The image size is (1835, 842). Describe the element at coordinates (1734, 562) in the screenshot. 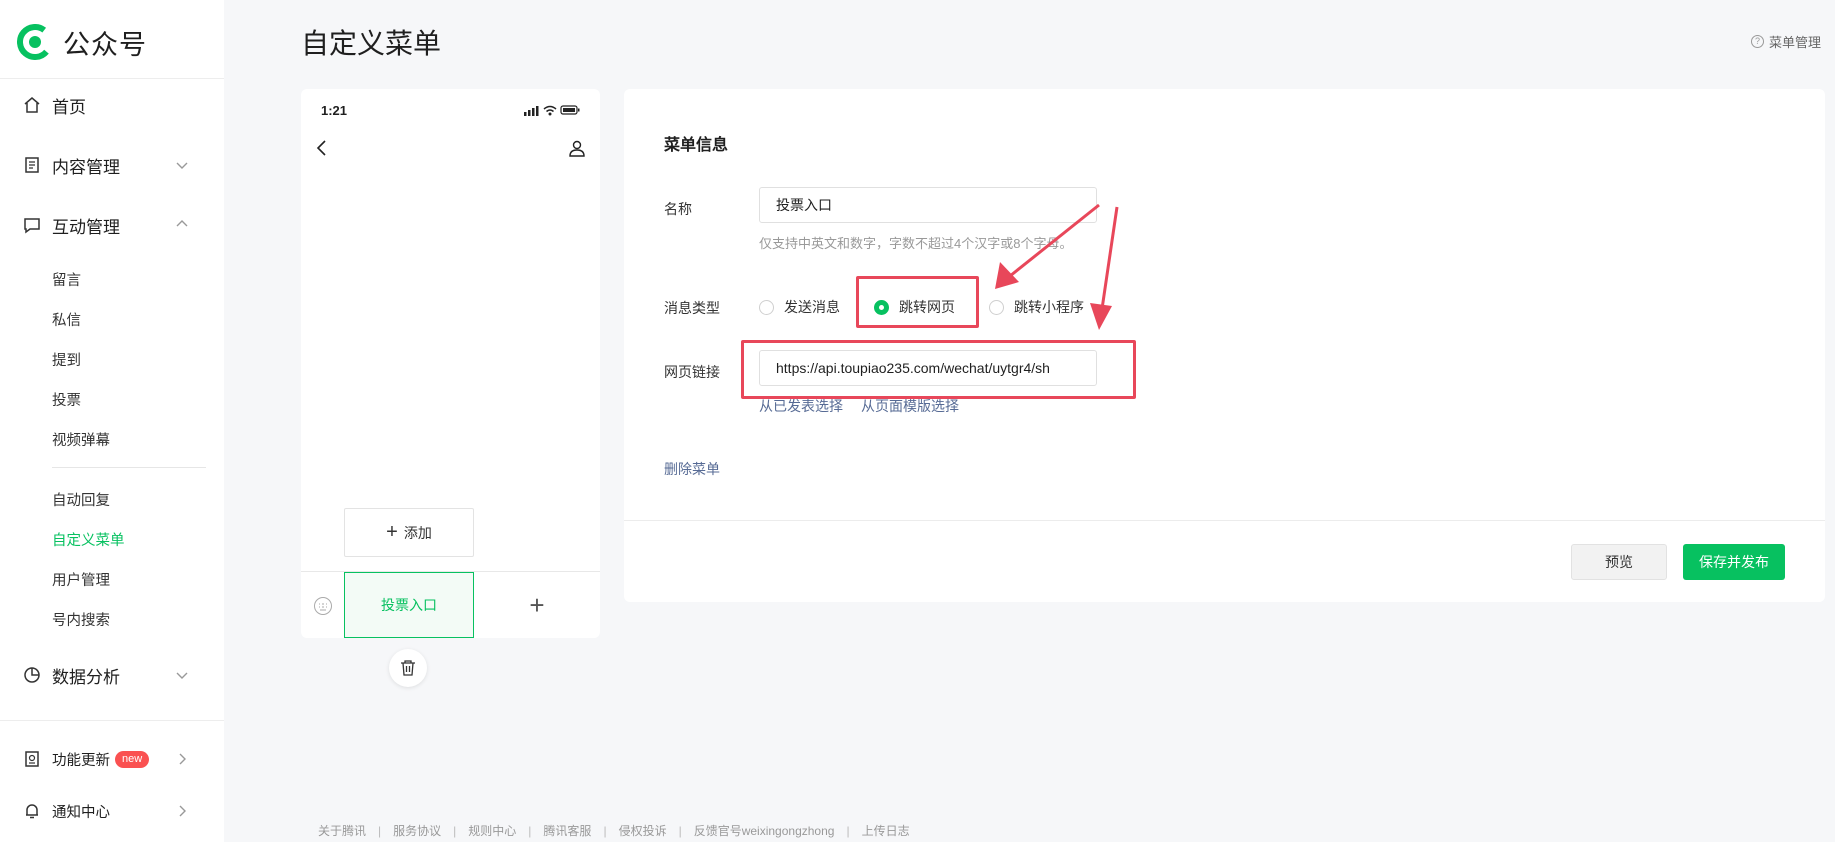

I see `save-publish-button: 保存并发布` at that location.